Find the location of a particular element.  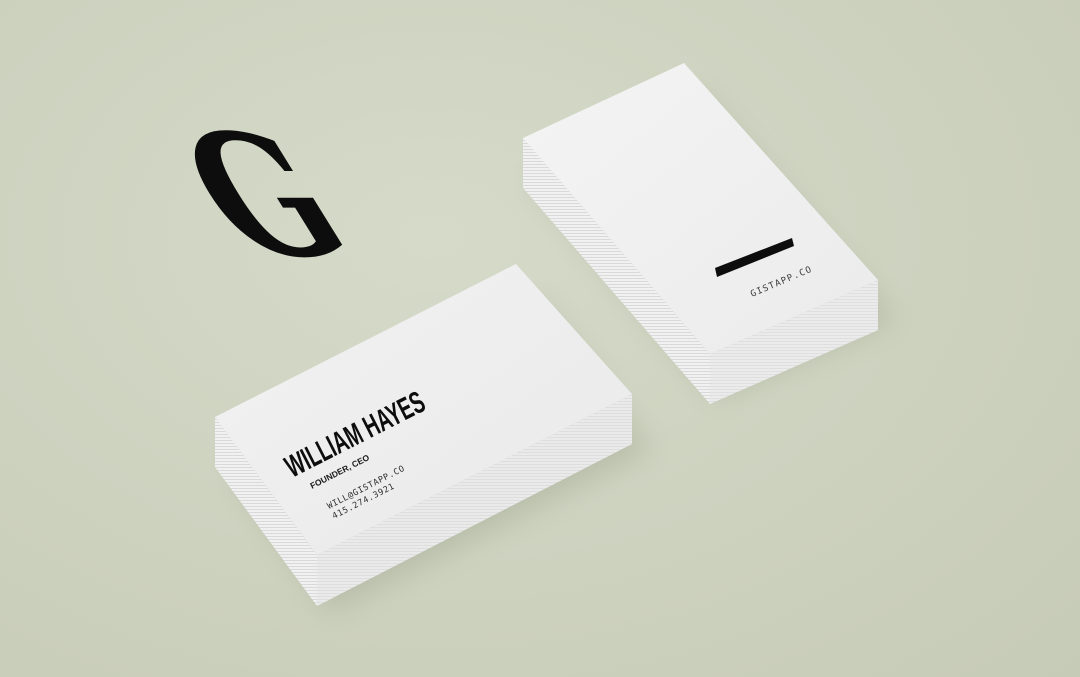

logo-letter-g: G is located at coordinates (265, 196).